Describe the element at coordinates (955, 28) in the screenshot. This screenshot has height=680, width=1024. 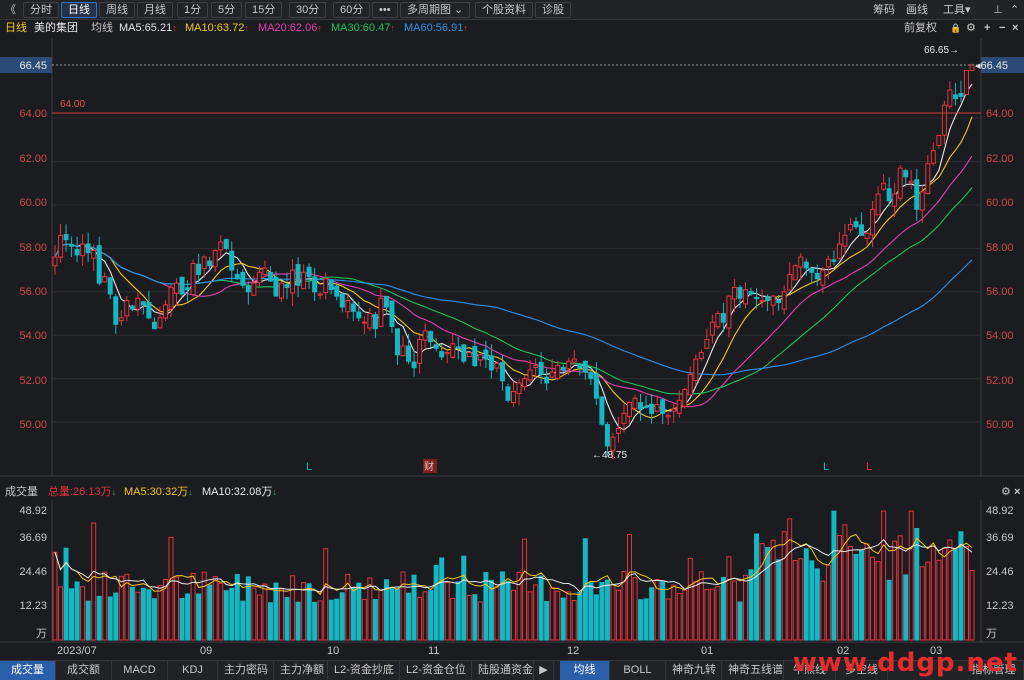
I see `lock-icon: 🔒` at that location.